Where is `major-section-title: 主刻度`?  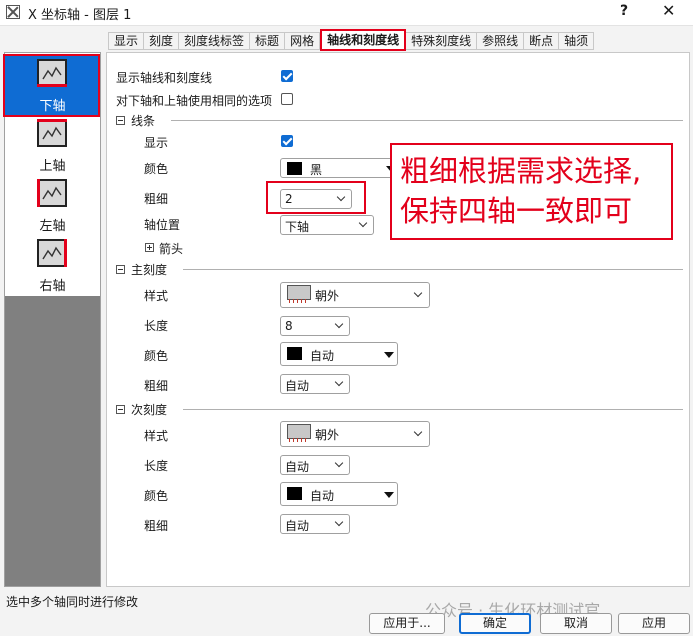 major-section-title: 主刻度 is located at coordinates (149, 270).